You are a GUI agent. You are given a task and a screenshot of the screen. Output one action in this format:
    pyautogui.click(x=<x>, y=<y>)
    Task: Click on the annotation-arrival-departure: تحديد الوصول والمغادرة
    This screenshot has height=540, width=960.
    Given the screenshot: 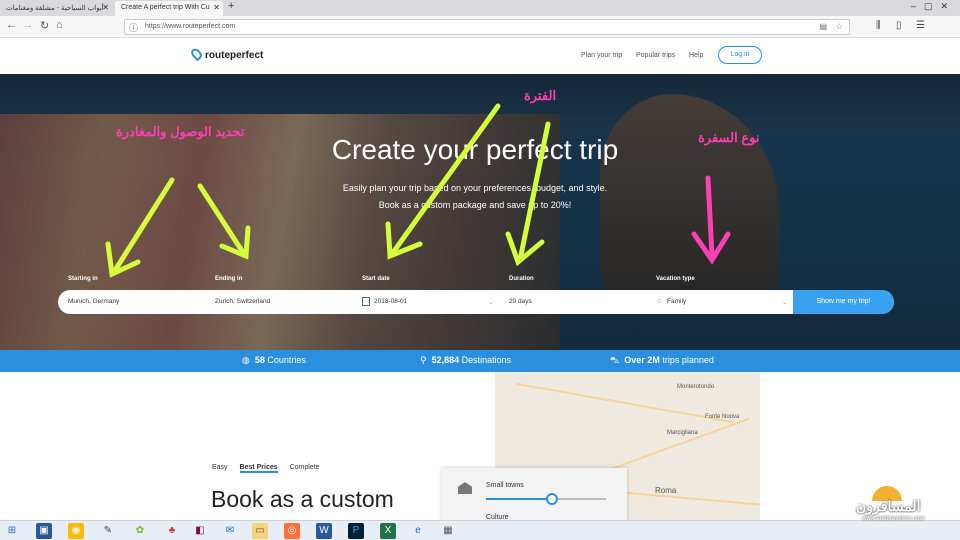 What is the action you would take?
    pyautogui.click(x=180, y=131)
    